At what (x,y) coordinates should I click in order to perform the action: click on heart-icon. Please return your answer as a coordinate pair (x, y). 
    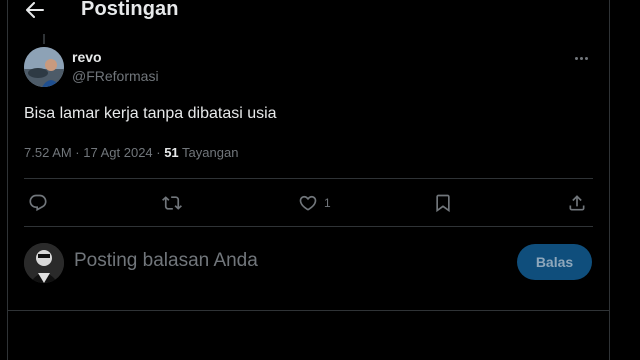
    Looking at the image, I should click on (308, 203).